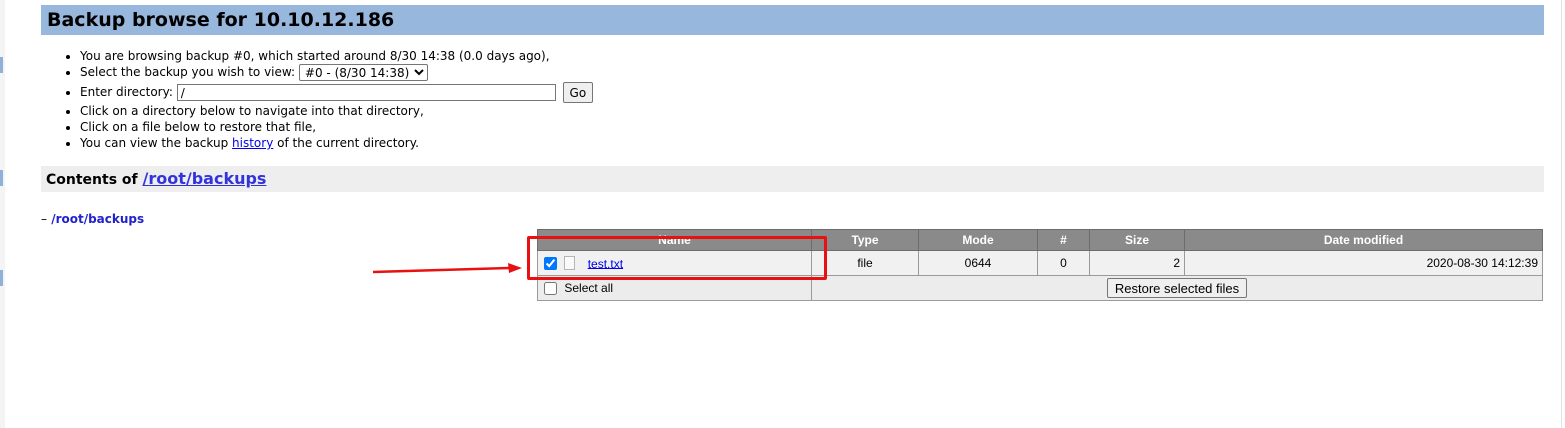 The image size is (1565, 428). What do you see at coordinates (188, 72) in the screenshot?
I see `select-label: Select the backup you wish to view:` at bounding box center [188, 72].